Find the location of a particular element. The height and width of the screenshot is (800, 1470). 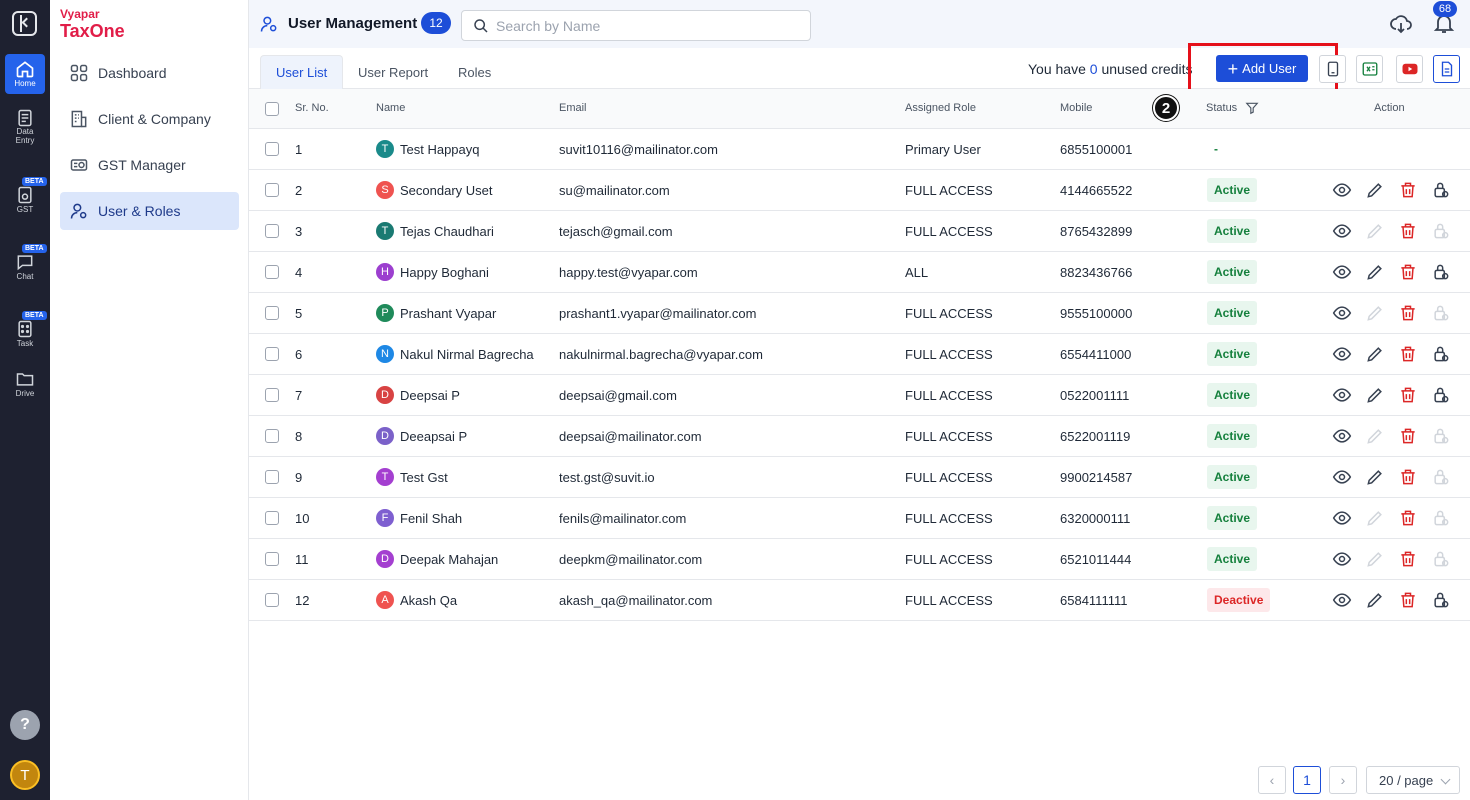

row-mobile: 6855100001 is located at coordinates (1096, 149).